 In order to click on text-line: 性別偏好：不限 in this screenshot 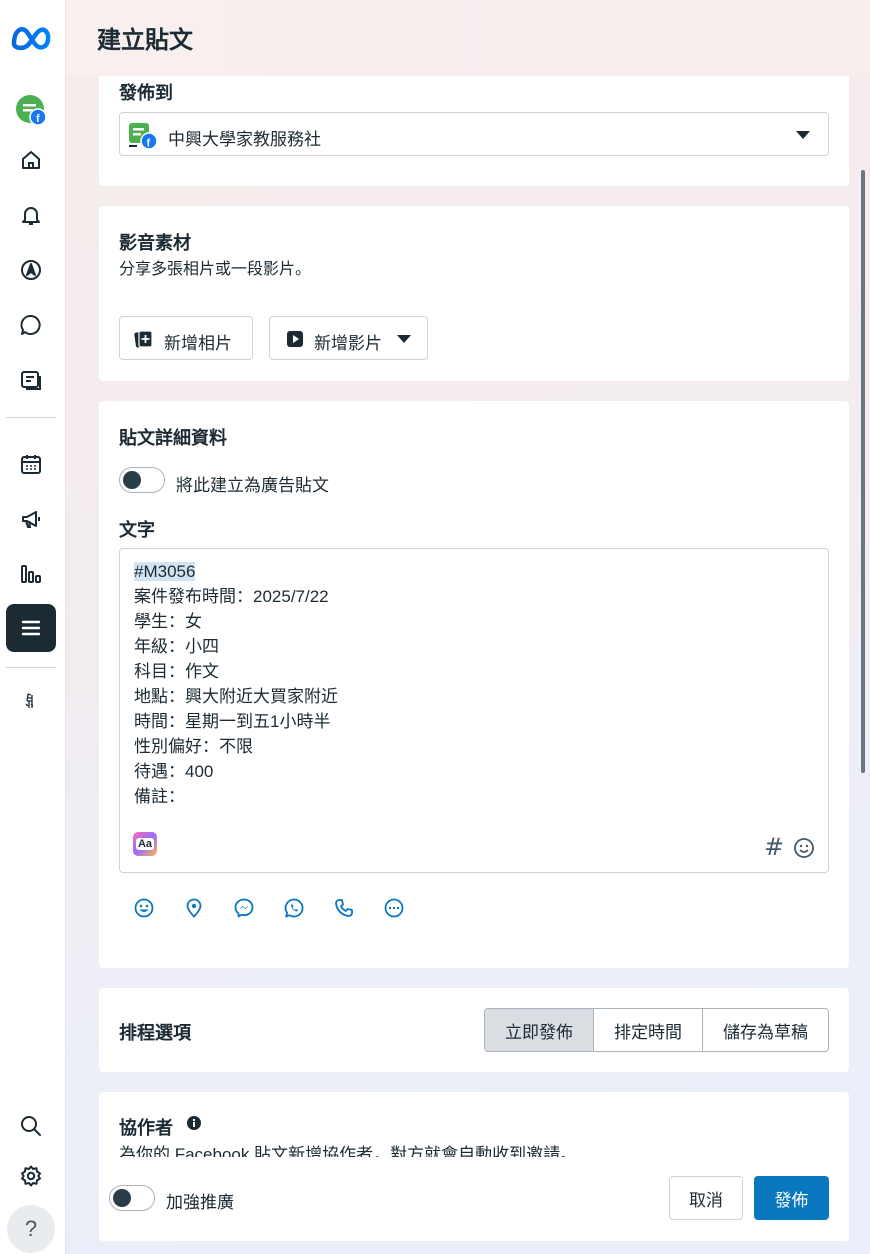, I will do `click(193, 746)`.